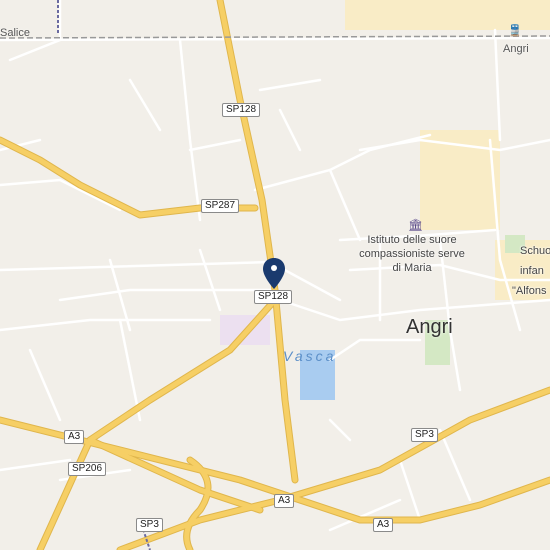 The width and height of the screenshot is (550, 550). Describe the element at coordinates (383, 525) in the screenshot. I see `road-shield-a3-east: A3` at that location.